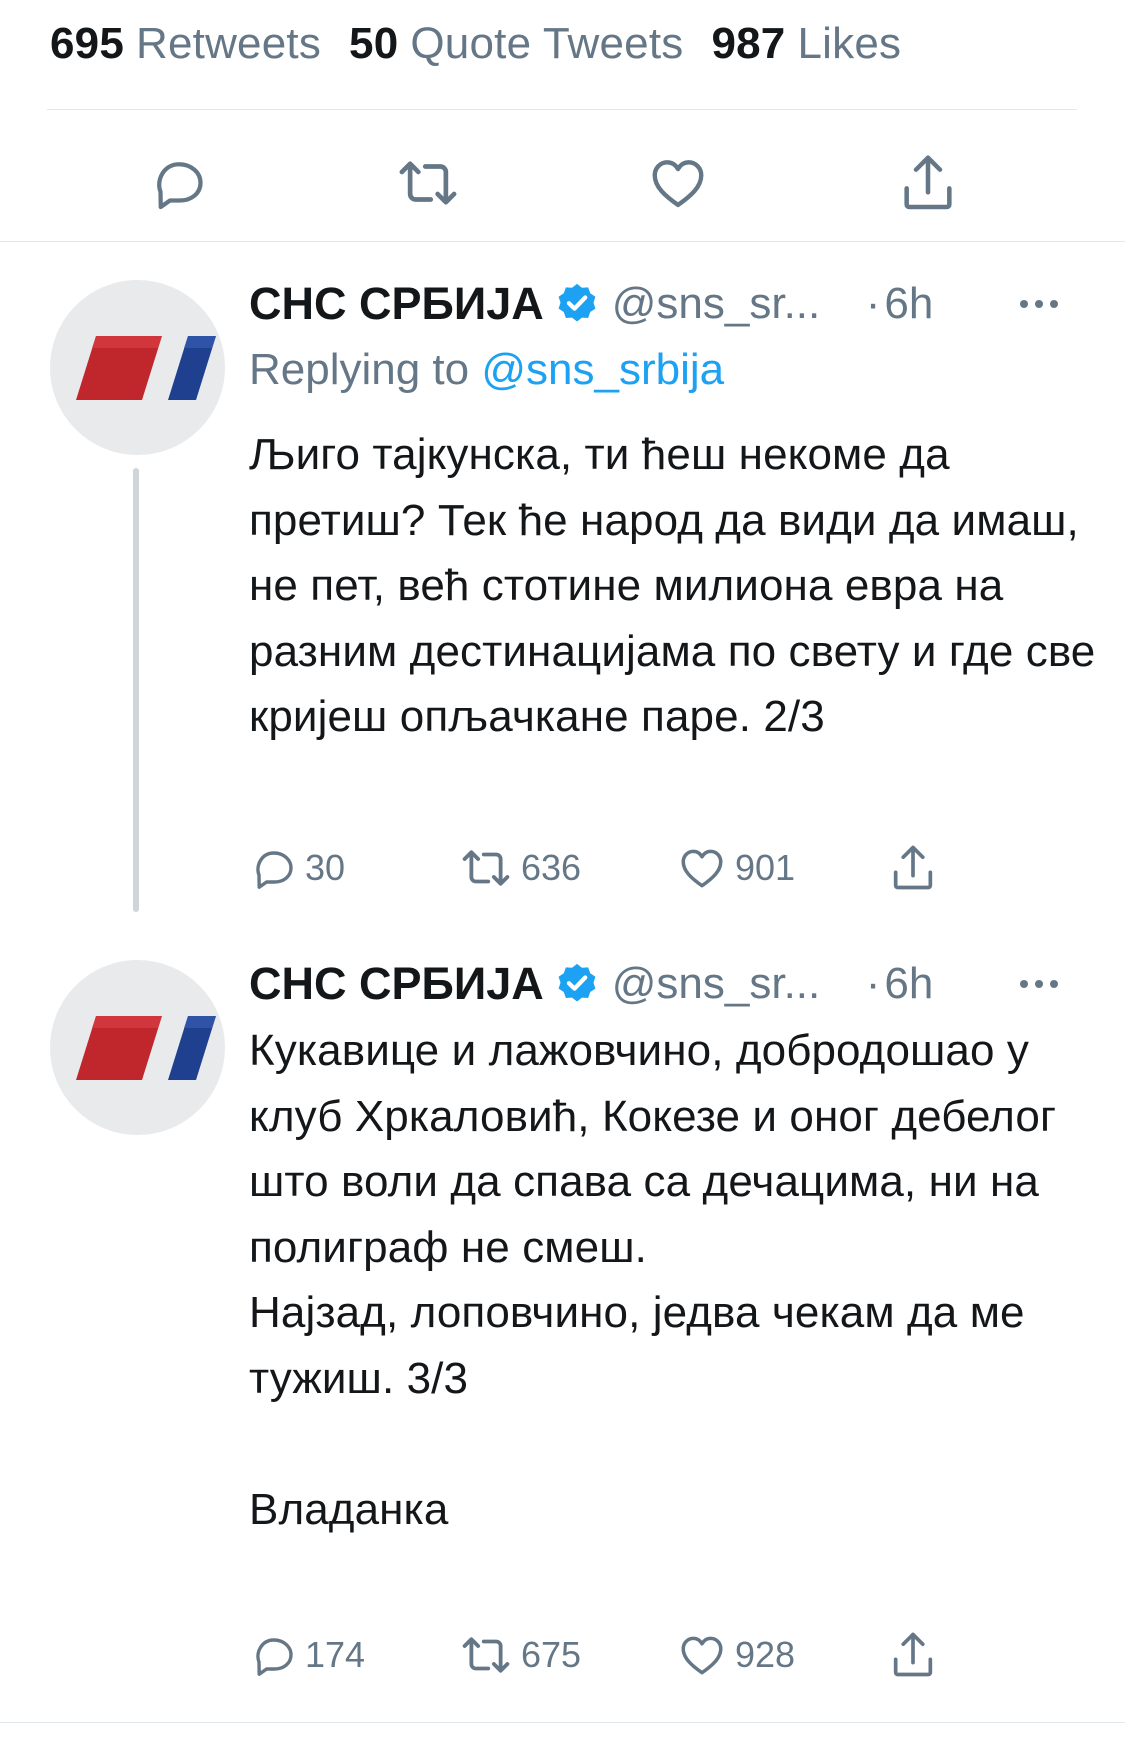  What do you see at coordinates (609, 868) in the screenshot?
I see `tweet-actions: 30 636 901` at bounding box center [609, 868].